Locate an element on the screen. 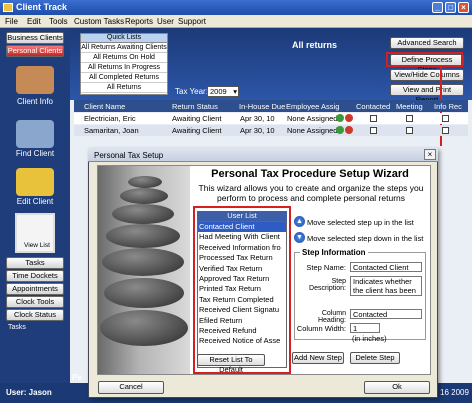 The width and height of the screenshot is (472, 403). list-item: Contacted Client is located at coordinates (242, 227).